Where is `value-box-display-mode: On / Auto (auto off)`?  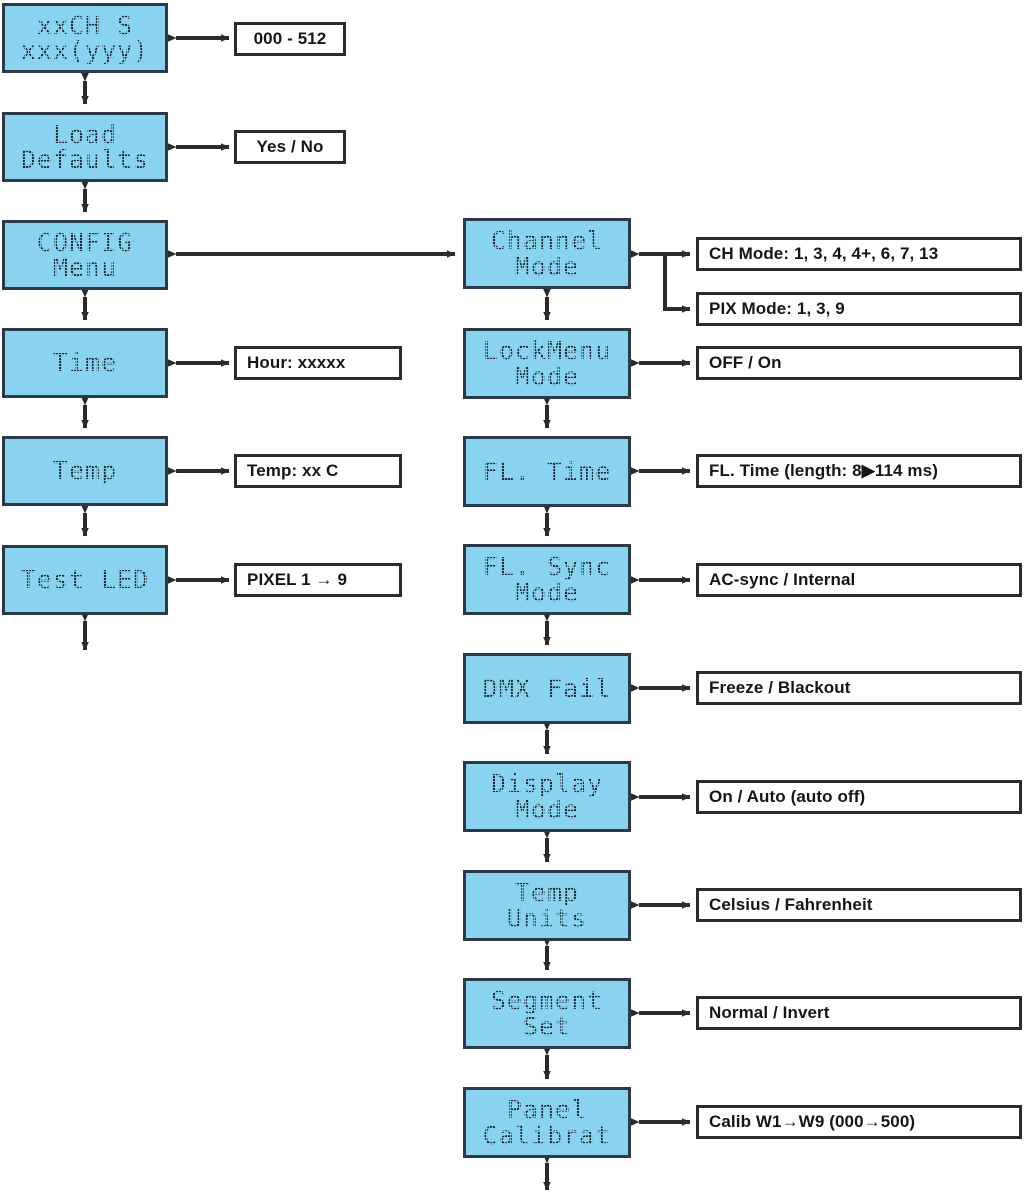 value-box-display-mode: On / Auto (auto off) is located at coordinates (859, 797).